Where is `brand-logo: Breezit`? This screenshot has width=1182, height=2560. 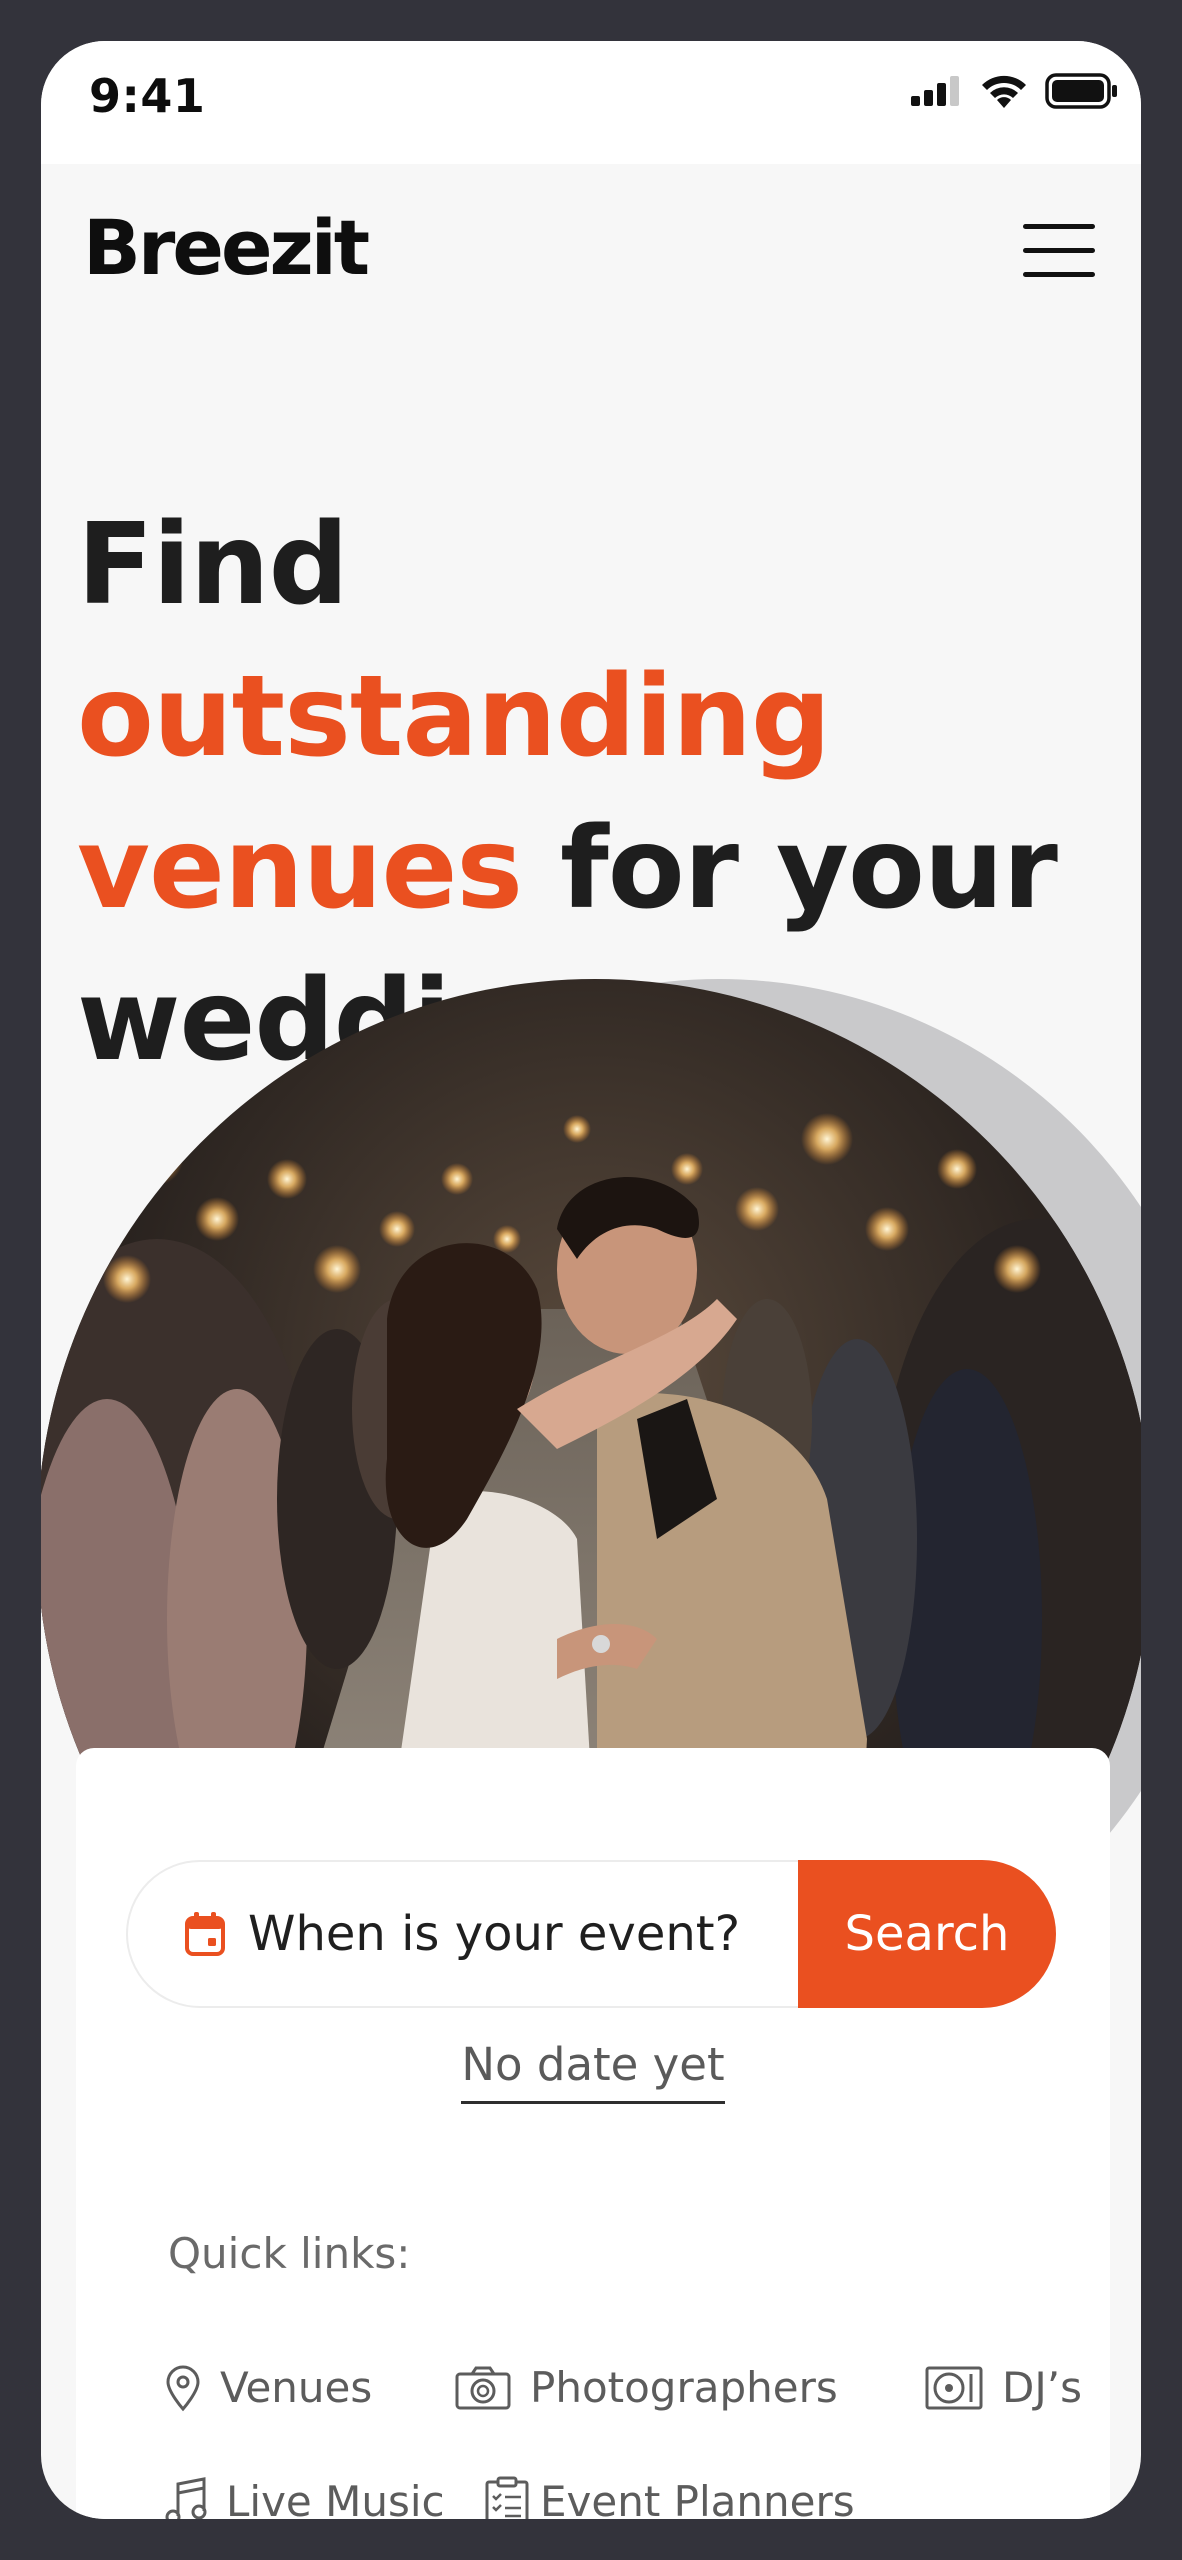
brand-logo: Breezit is located at coordinates (226, 247).